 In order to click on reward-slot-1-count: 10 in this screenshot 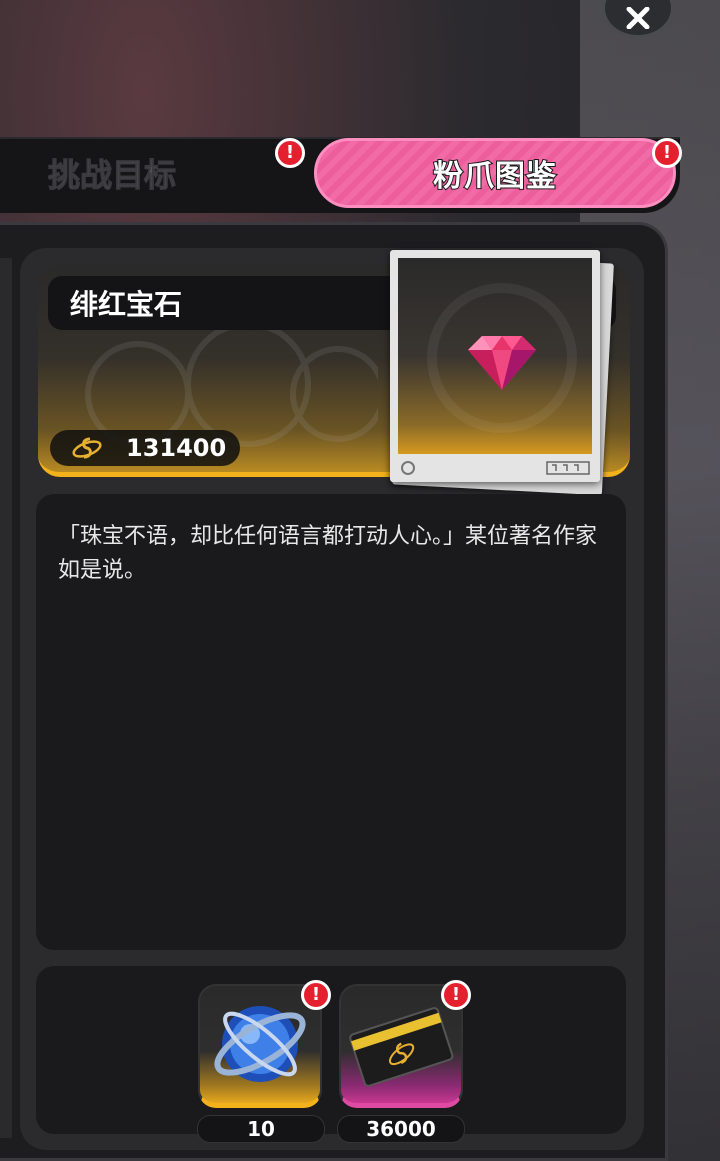, I will do `click(261, 1129)`.